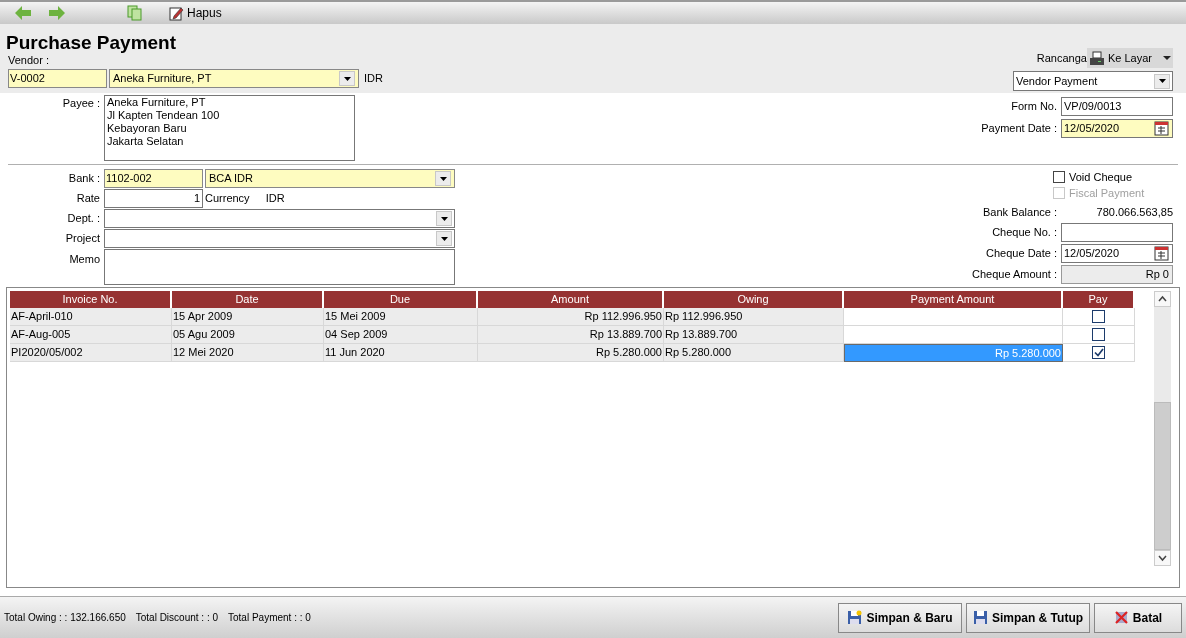 Image resolution: width=1186 pixels, height=638 pixels. Describe the element at coordinates (754, 299) in the screenshot. I see `column-header: Owing` at that location.